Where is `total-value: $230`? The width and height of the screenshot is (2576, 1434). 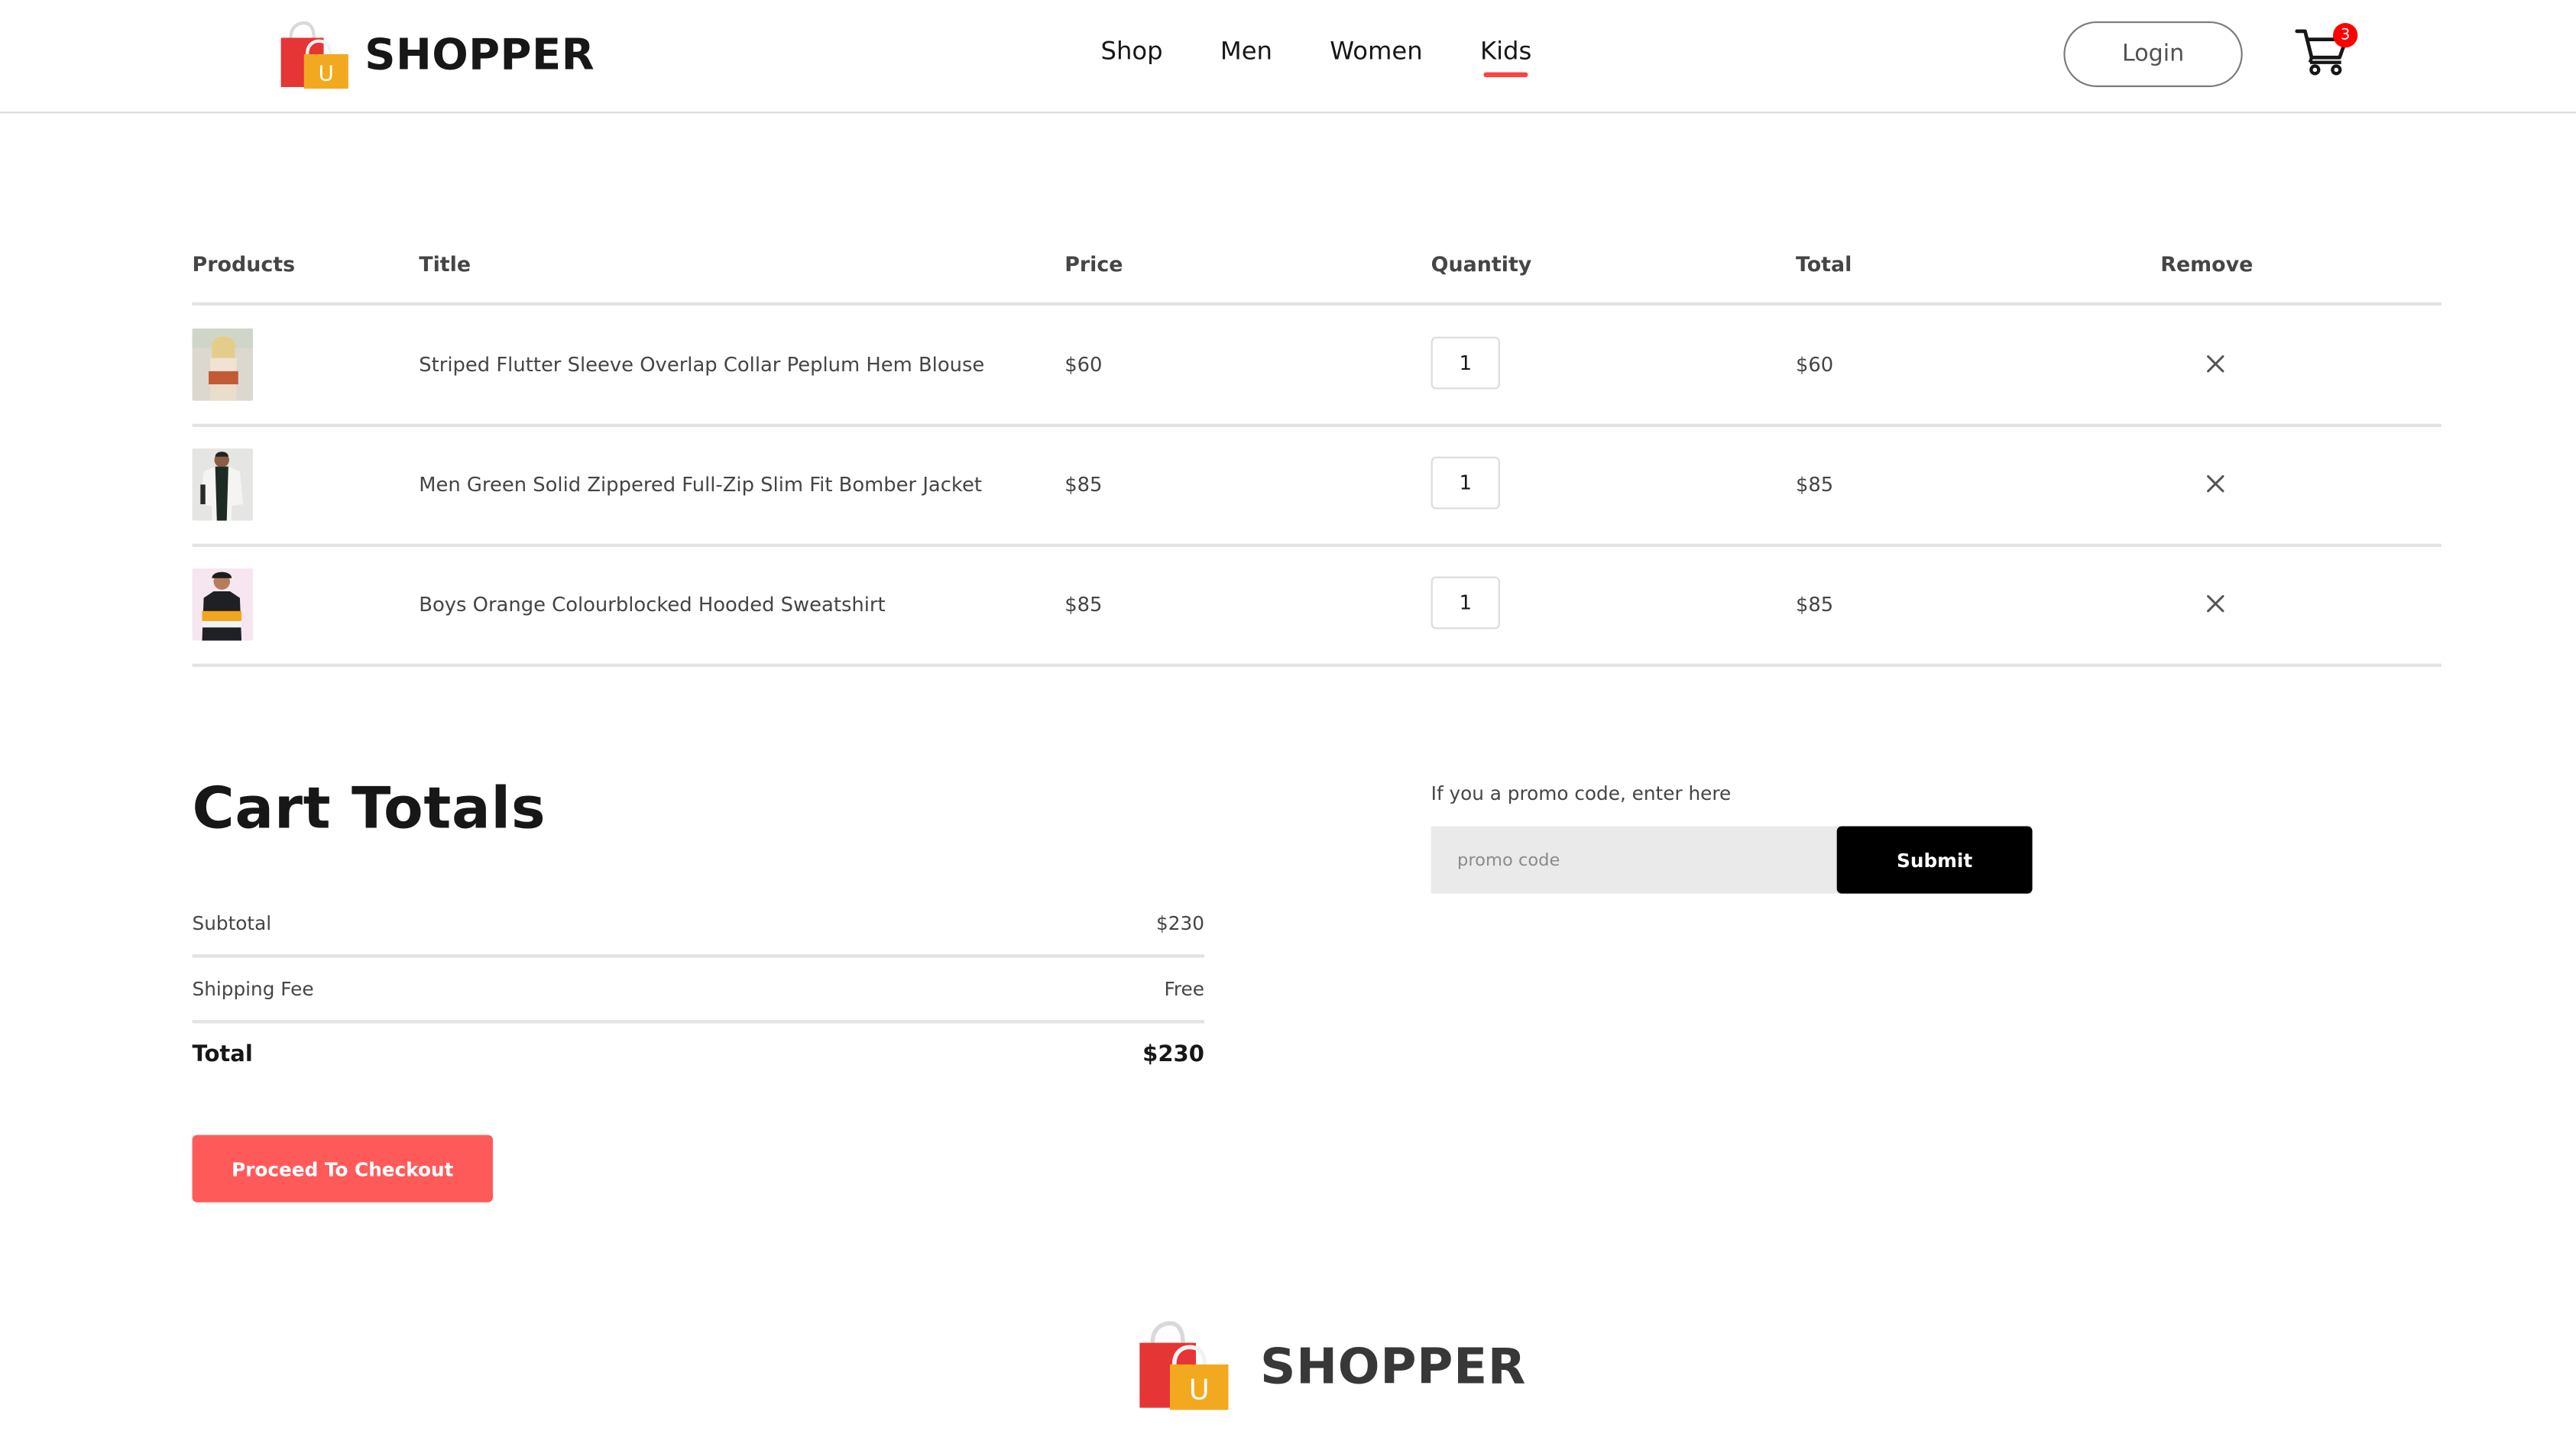 total-value: $230 is located at coordinates (1173, 1054).